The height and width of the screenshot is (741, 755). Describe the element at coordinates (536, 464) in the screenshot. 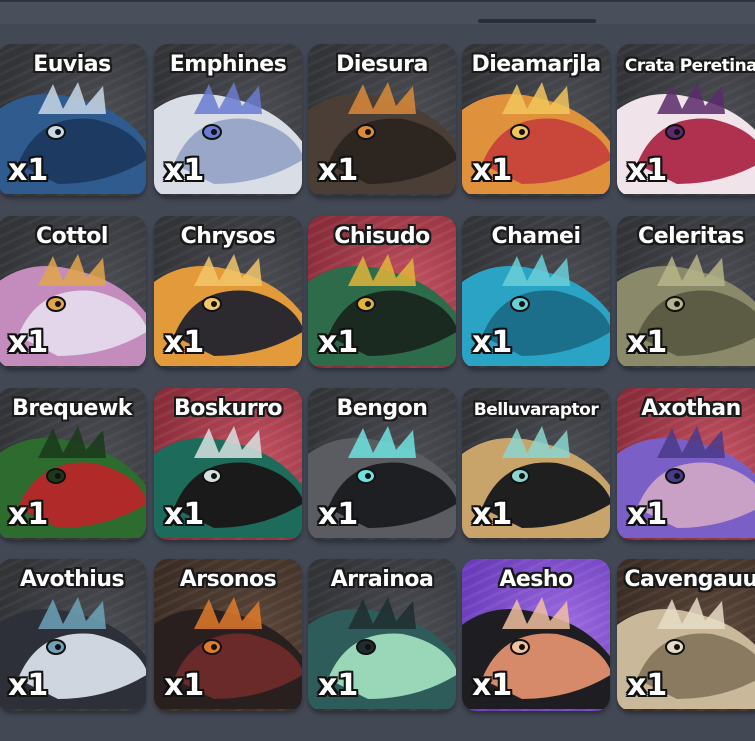

I see `creature-card: Belluvaraptor x1` at that location.